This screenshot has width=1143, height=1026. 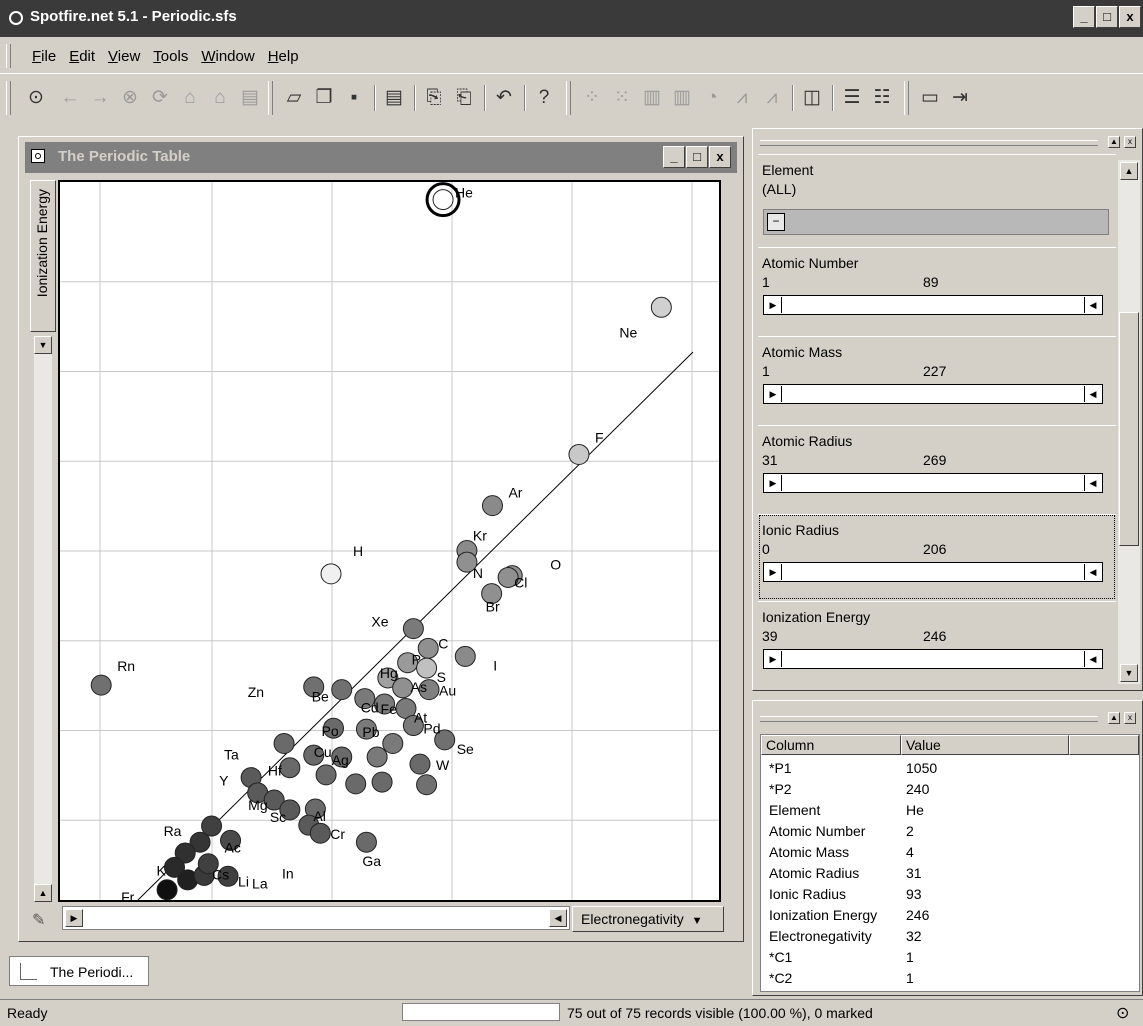 I want to click on data-point-rn, so click(x=101, y=685).